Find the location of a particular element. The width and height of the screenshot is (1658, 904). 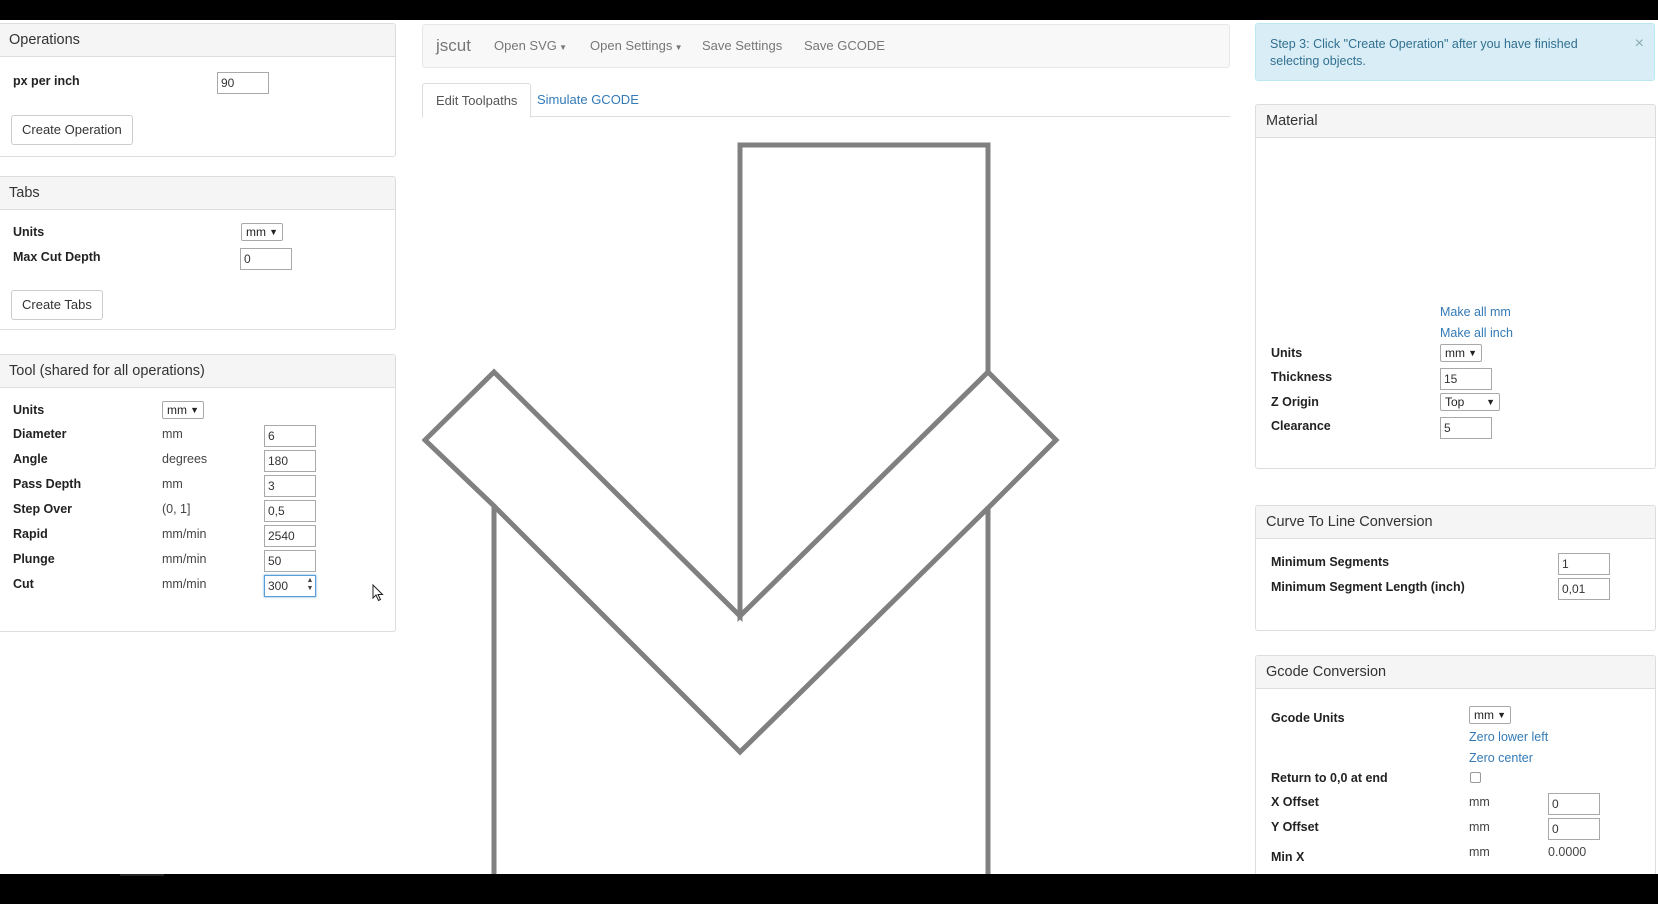

y-offset-label: Y Offset is located at coordinates (1295, 827).